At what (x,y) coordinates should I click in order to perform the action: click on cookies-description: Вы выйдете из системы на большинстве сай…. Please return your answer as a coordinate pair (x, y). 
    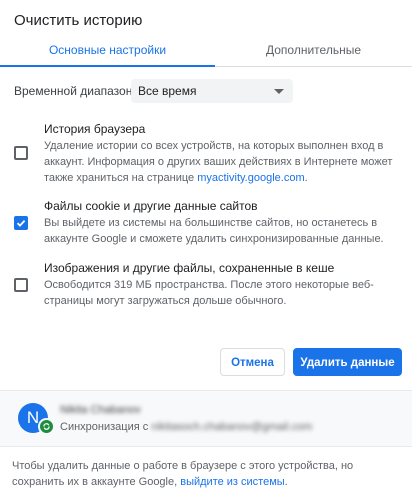
    Looking at the image, I should click on (214, 231).